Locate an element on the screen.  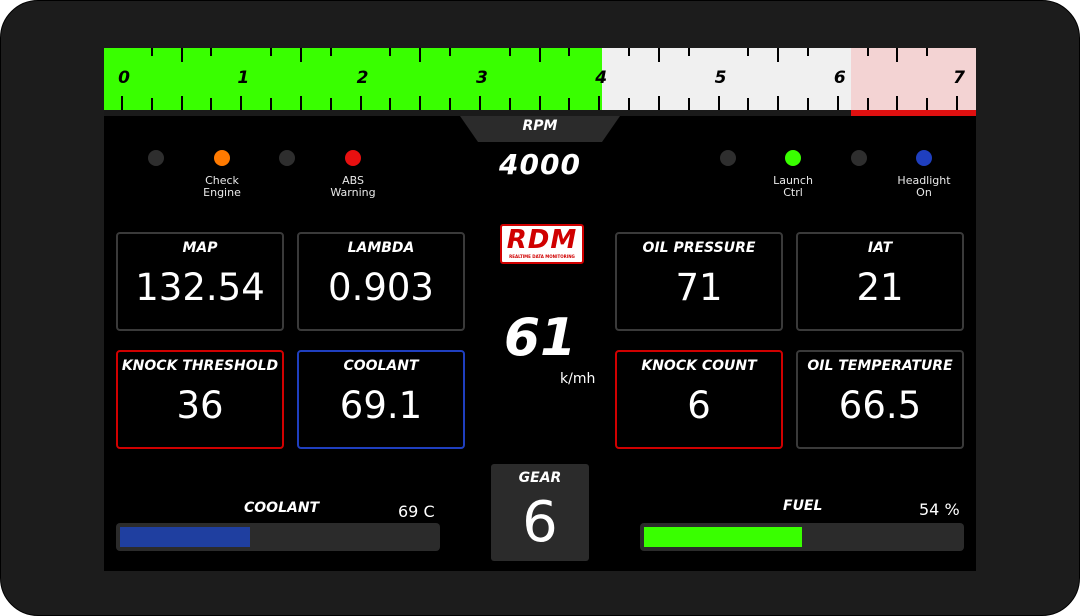
launch-ctrl-light is located at coordinates (793, 158).